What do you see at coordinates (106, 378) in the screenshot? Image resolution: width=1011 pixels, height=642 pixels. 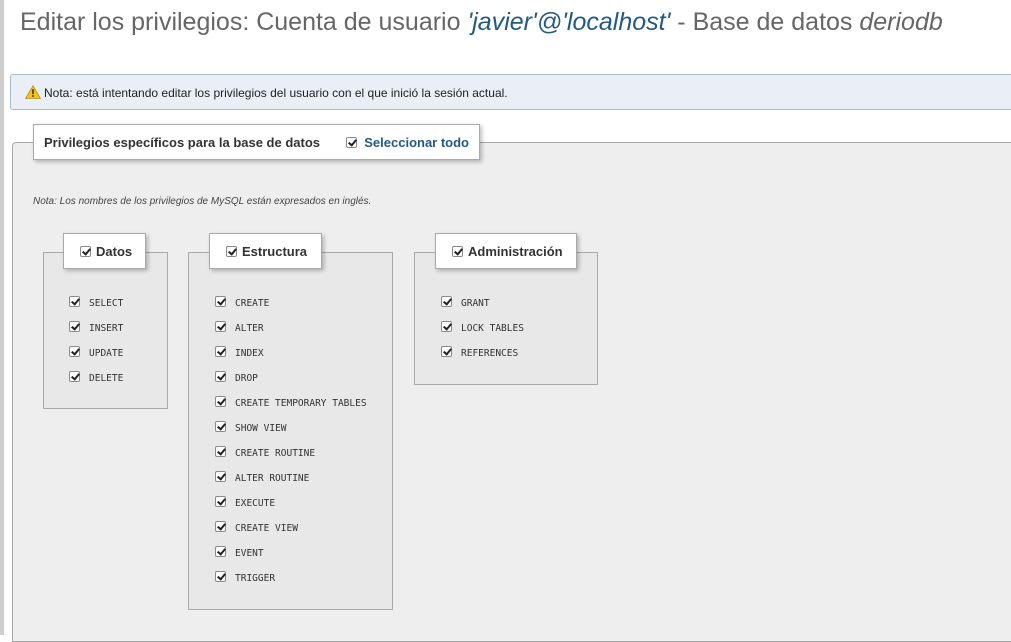 I see `privilege-label: DELETE` at bounding box center [106, 378].